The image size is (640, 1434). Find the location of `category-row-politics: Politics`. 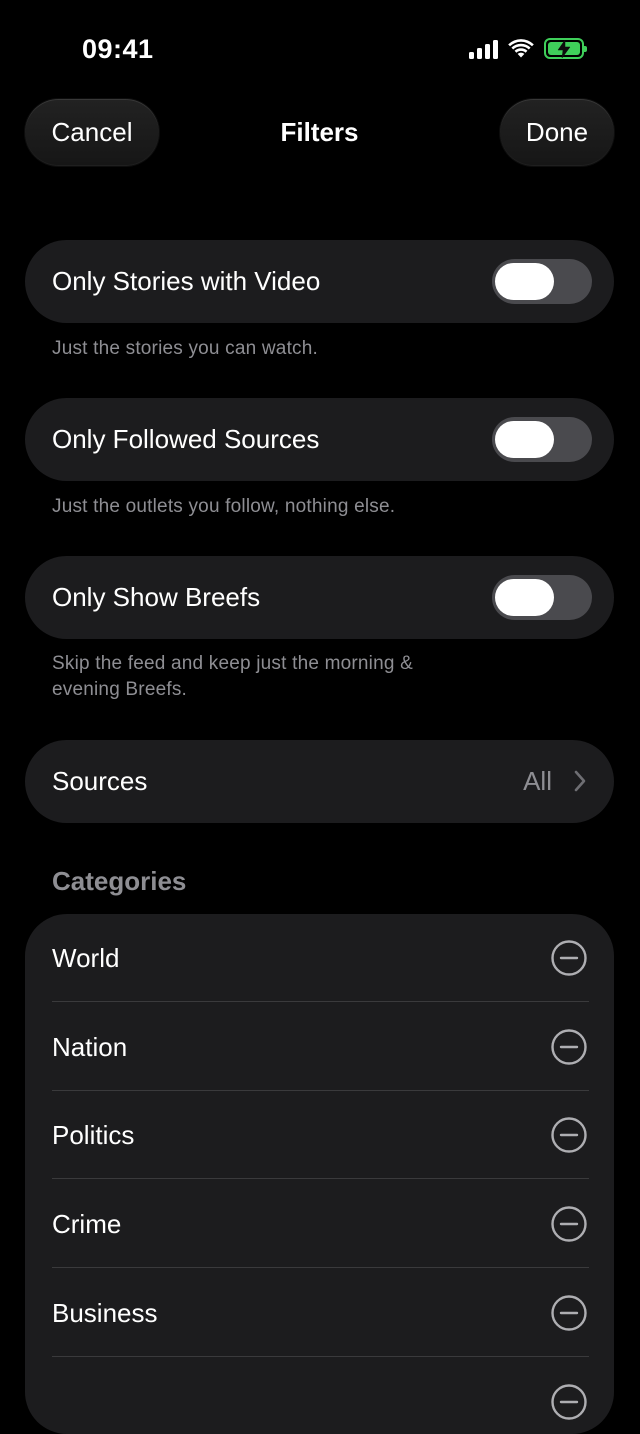

category-row-politics: Politics is located at coordinates (319, 1135).